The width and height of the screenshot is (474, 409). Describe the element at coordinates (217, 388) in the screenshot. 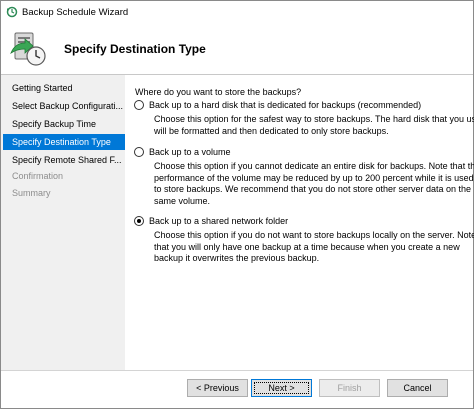

I see `previous-button: < Previous` at that location.